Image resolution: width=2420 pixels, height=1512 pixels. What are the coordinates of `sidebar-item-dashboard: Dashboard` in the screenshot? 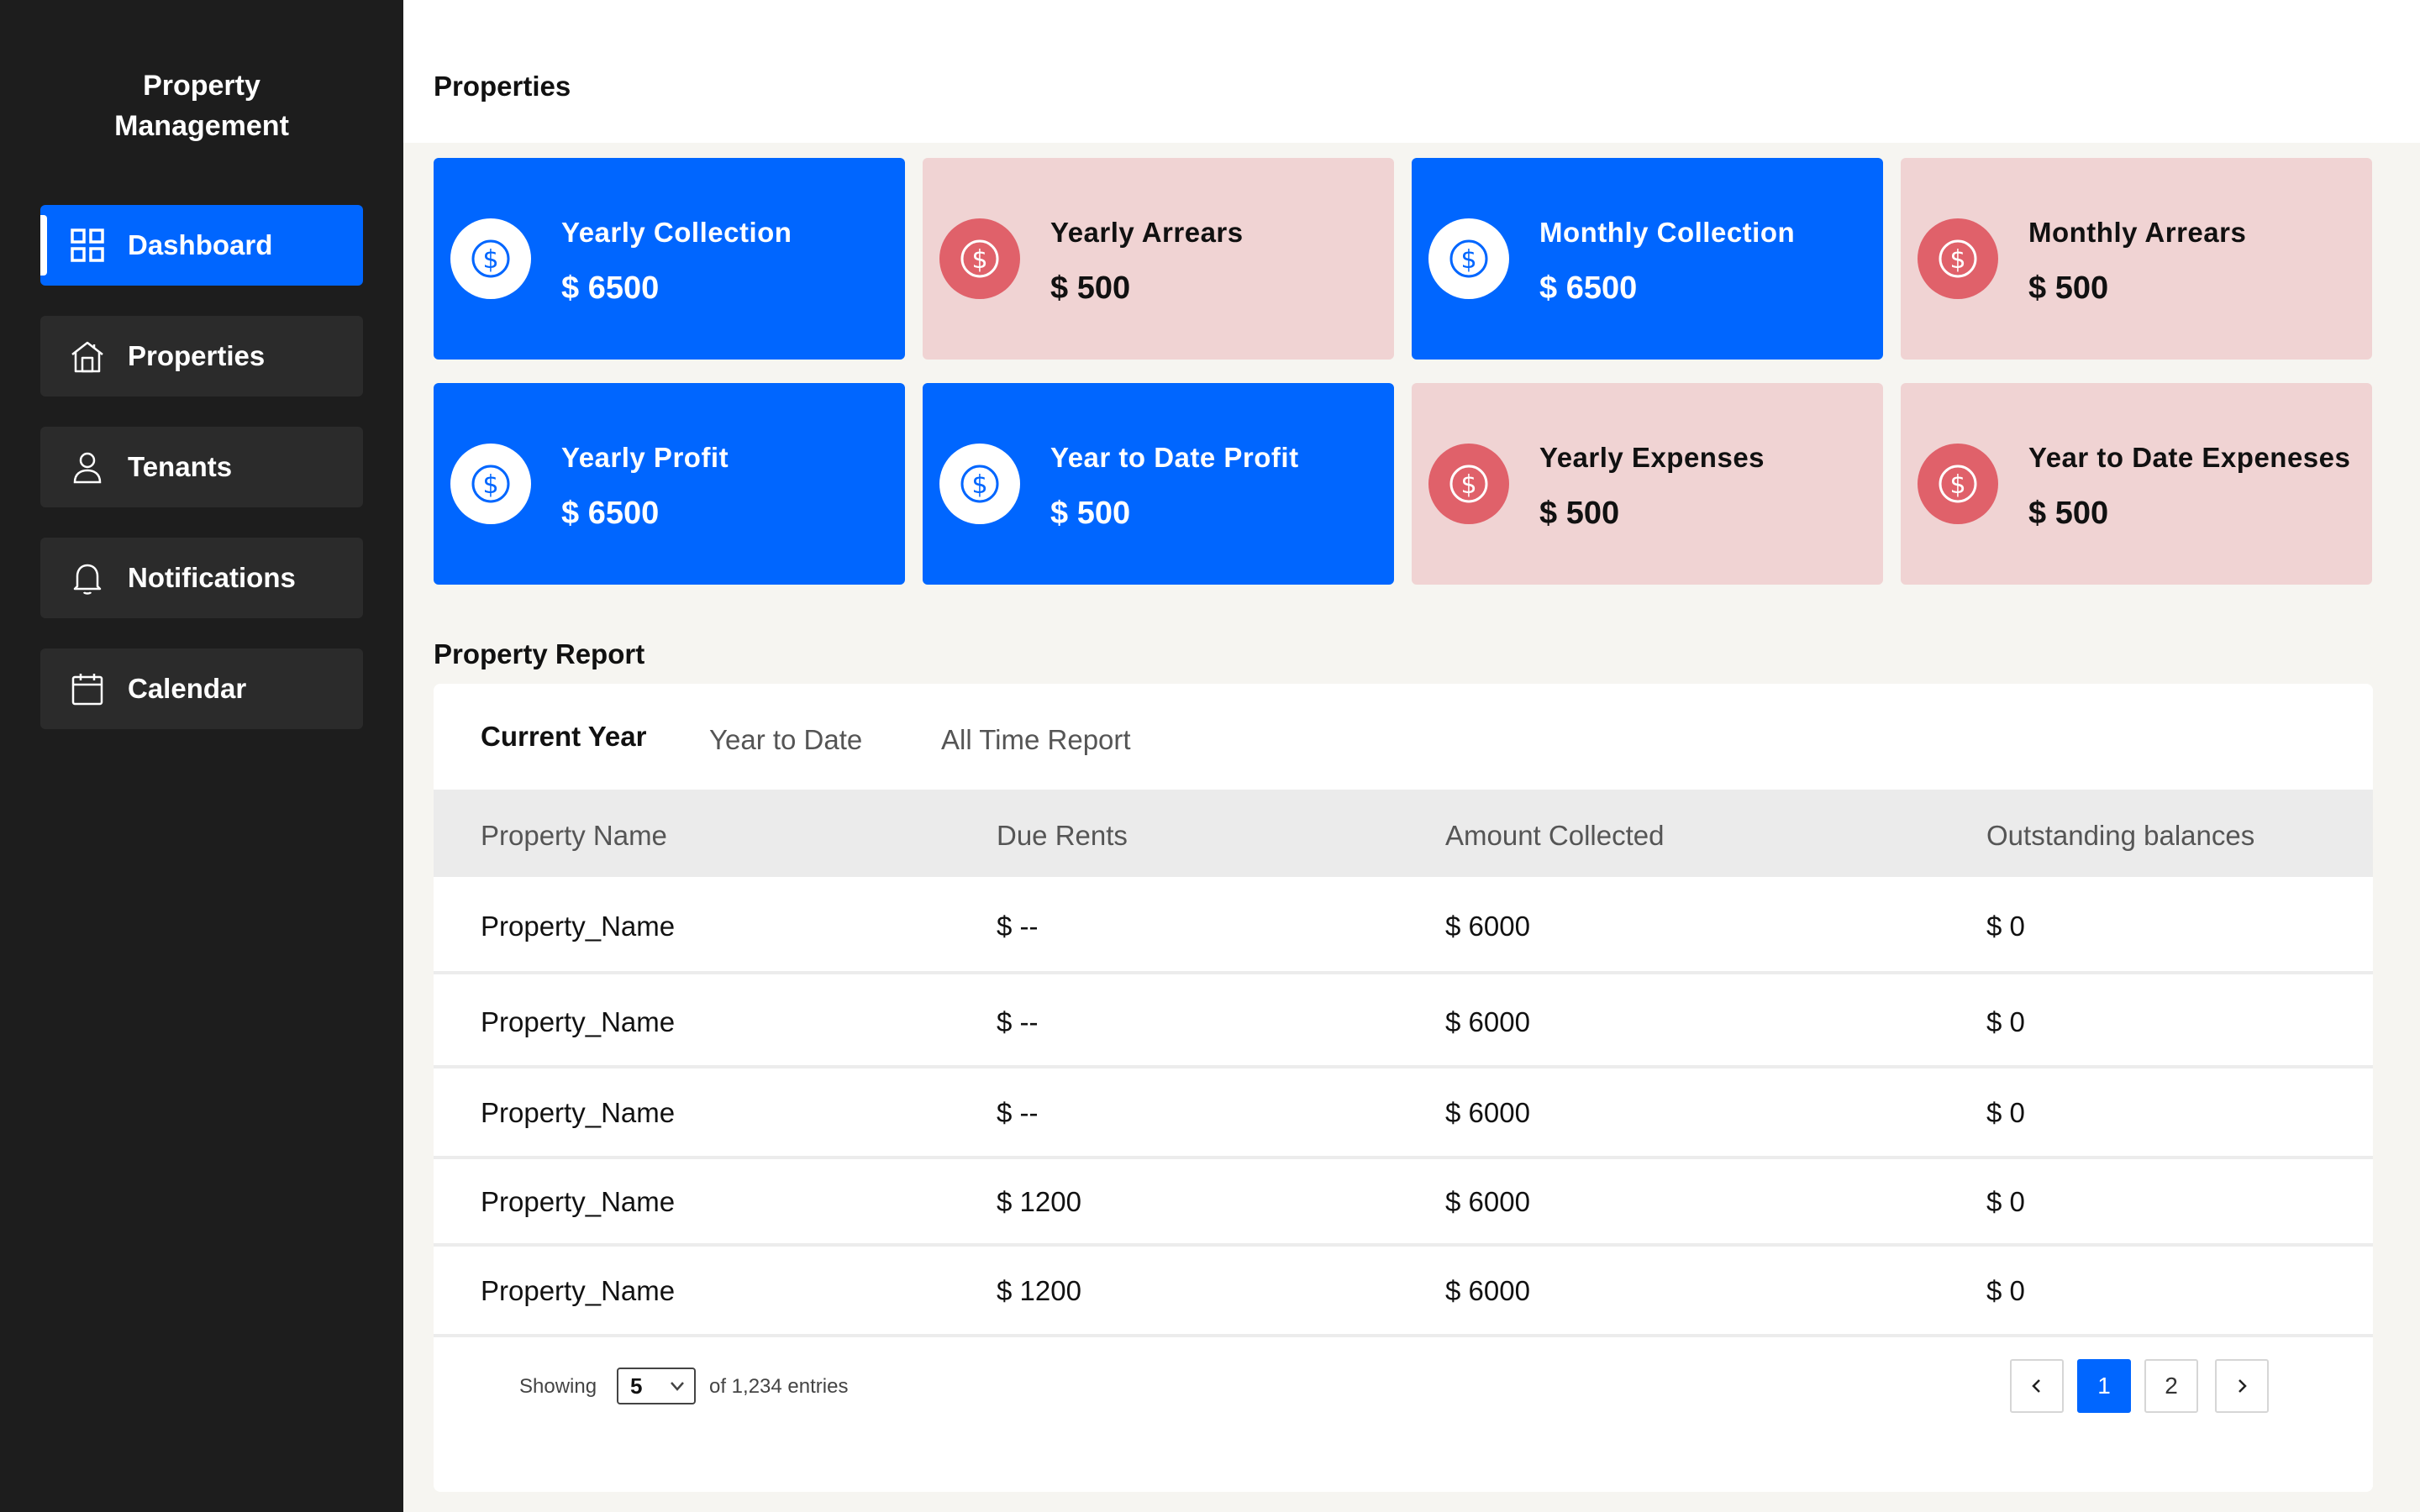 It's located at (202, 245).